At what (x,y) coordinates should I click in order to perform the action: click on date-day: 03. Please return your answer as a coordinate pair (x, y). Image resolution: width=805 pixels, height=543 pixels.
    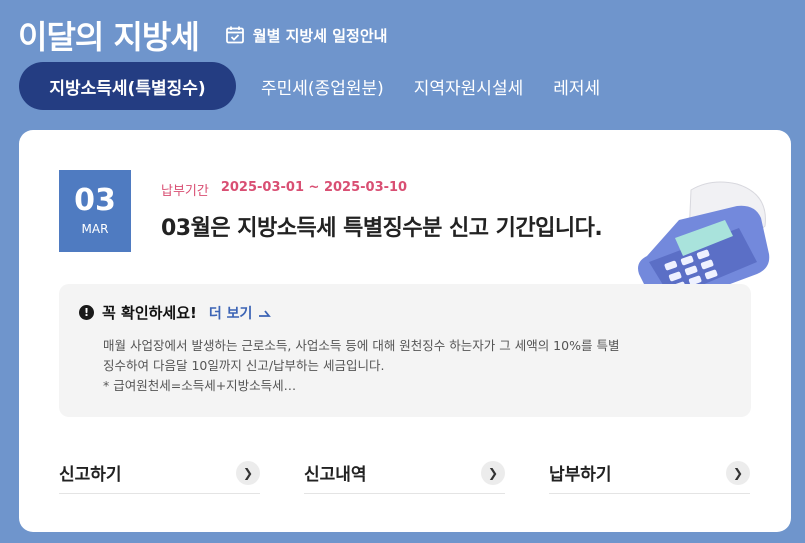
    Looking at the image, I should click on (95, 200).